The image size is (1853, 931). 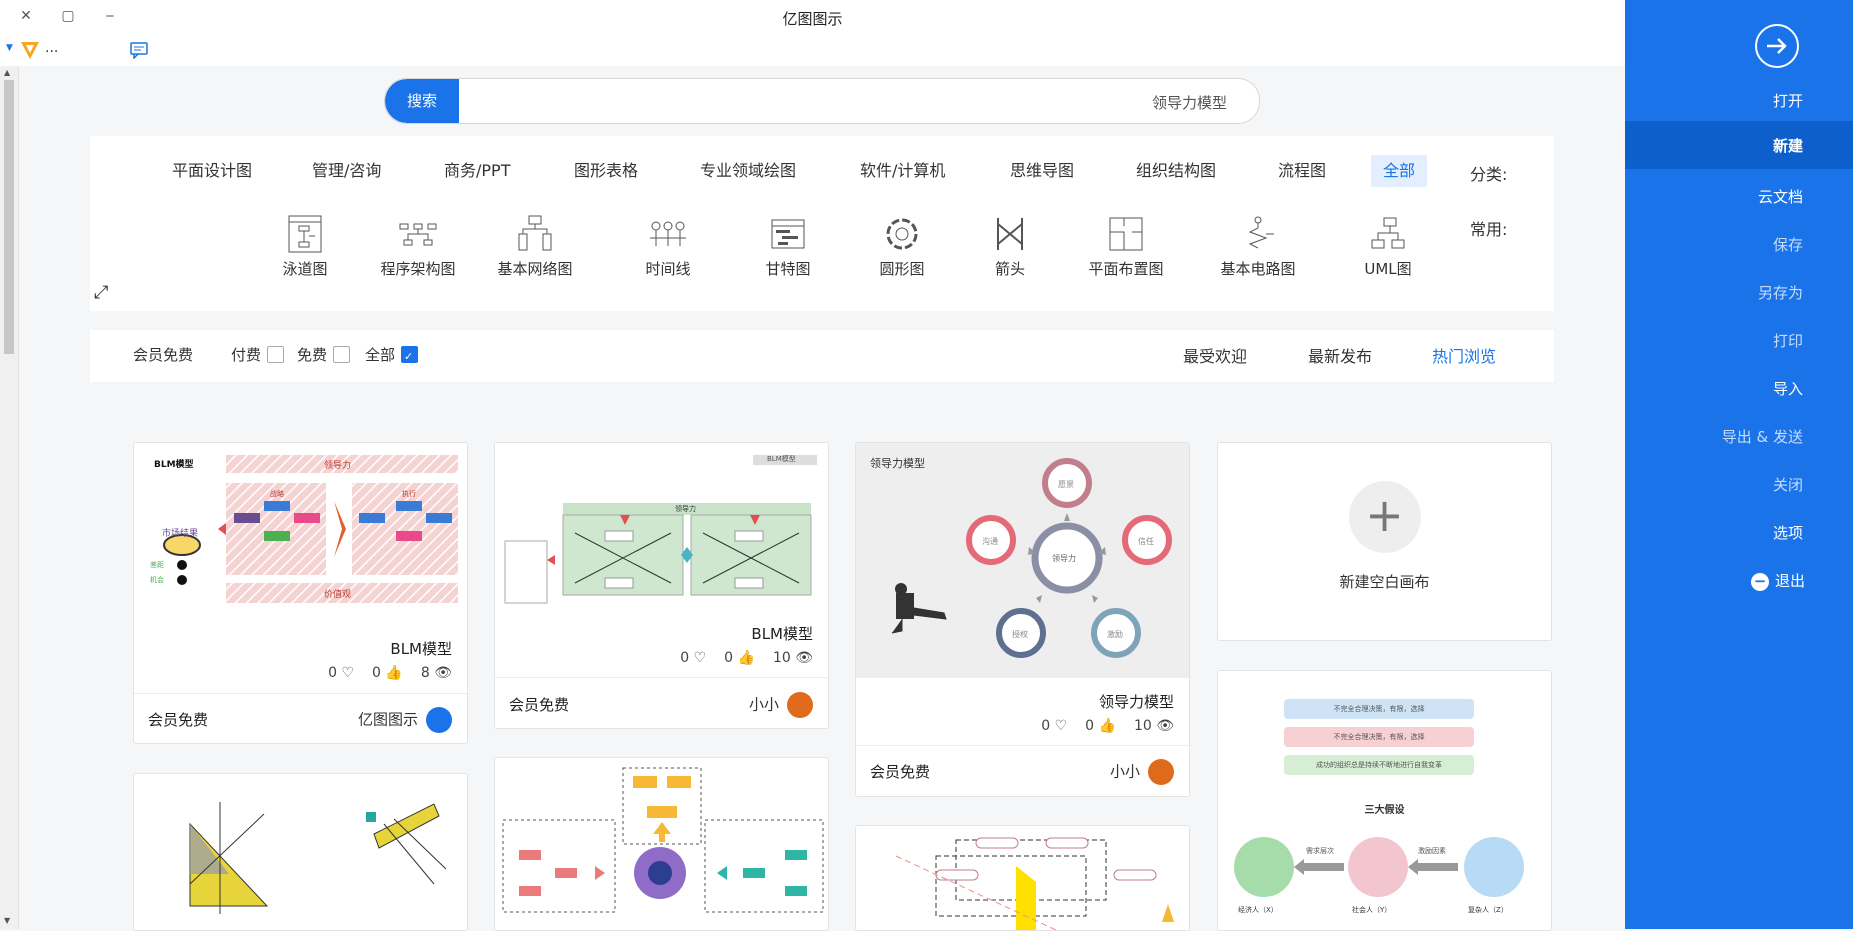 What do you see at coordinates (30, 50) in the screenshot?
I see `edraw-logo-icon` at bounding box center [30, 50].